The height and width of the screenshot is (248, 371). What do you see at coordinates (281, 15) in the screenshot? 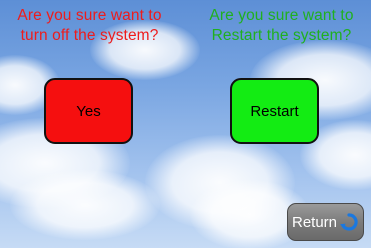
I see `restart-prompt-line1: Are you sure want to` at bounding box center [281, 15].